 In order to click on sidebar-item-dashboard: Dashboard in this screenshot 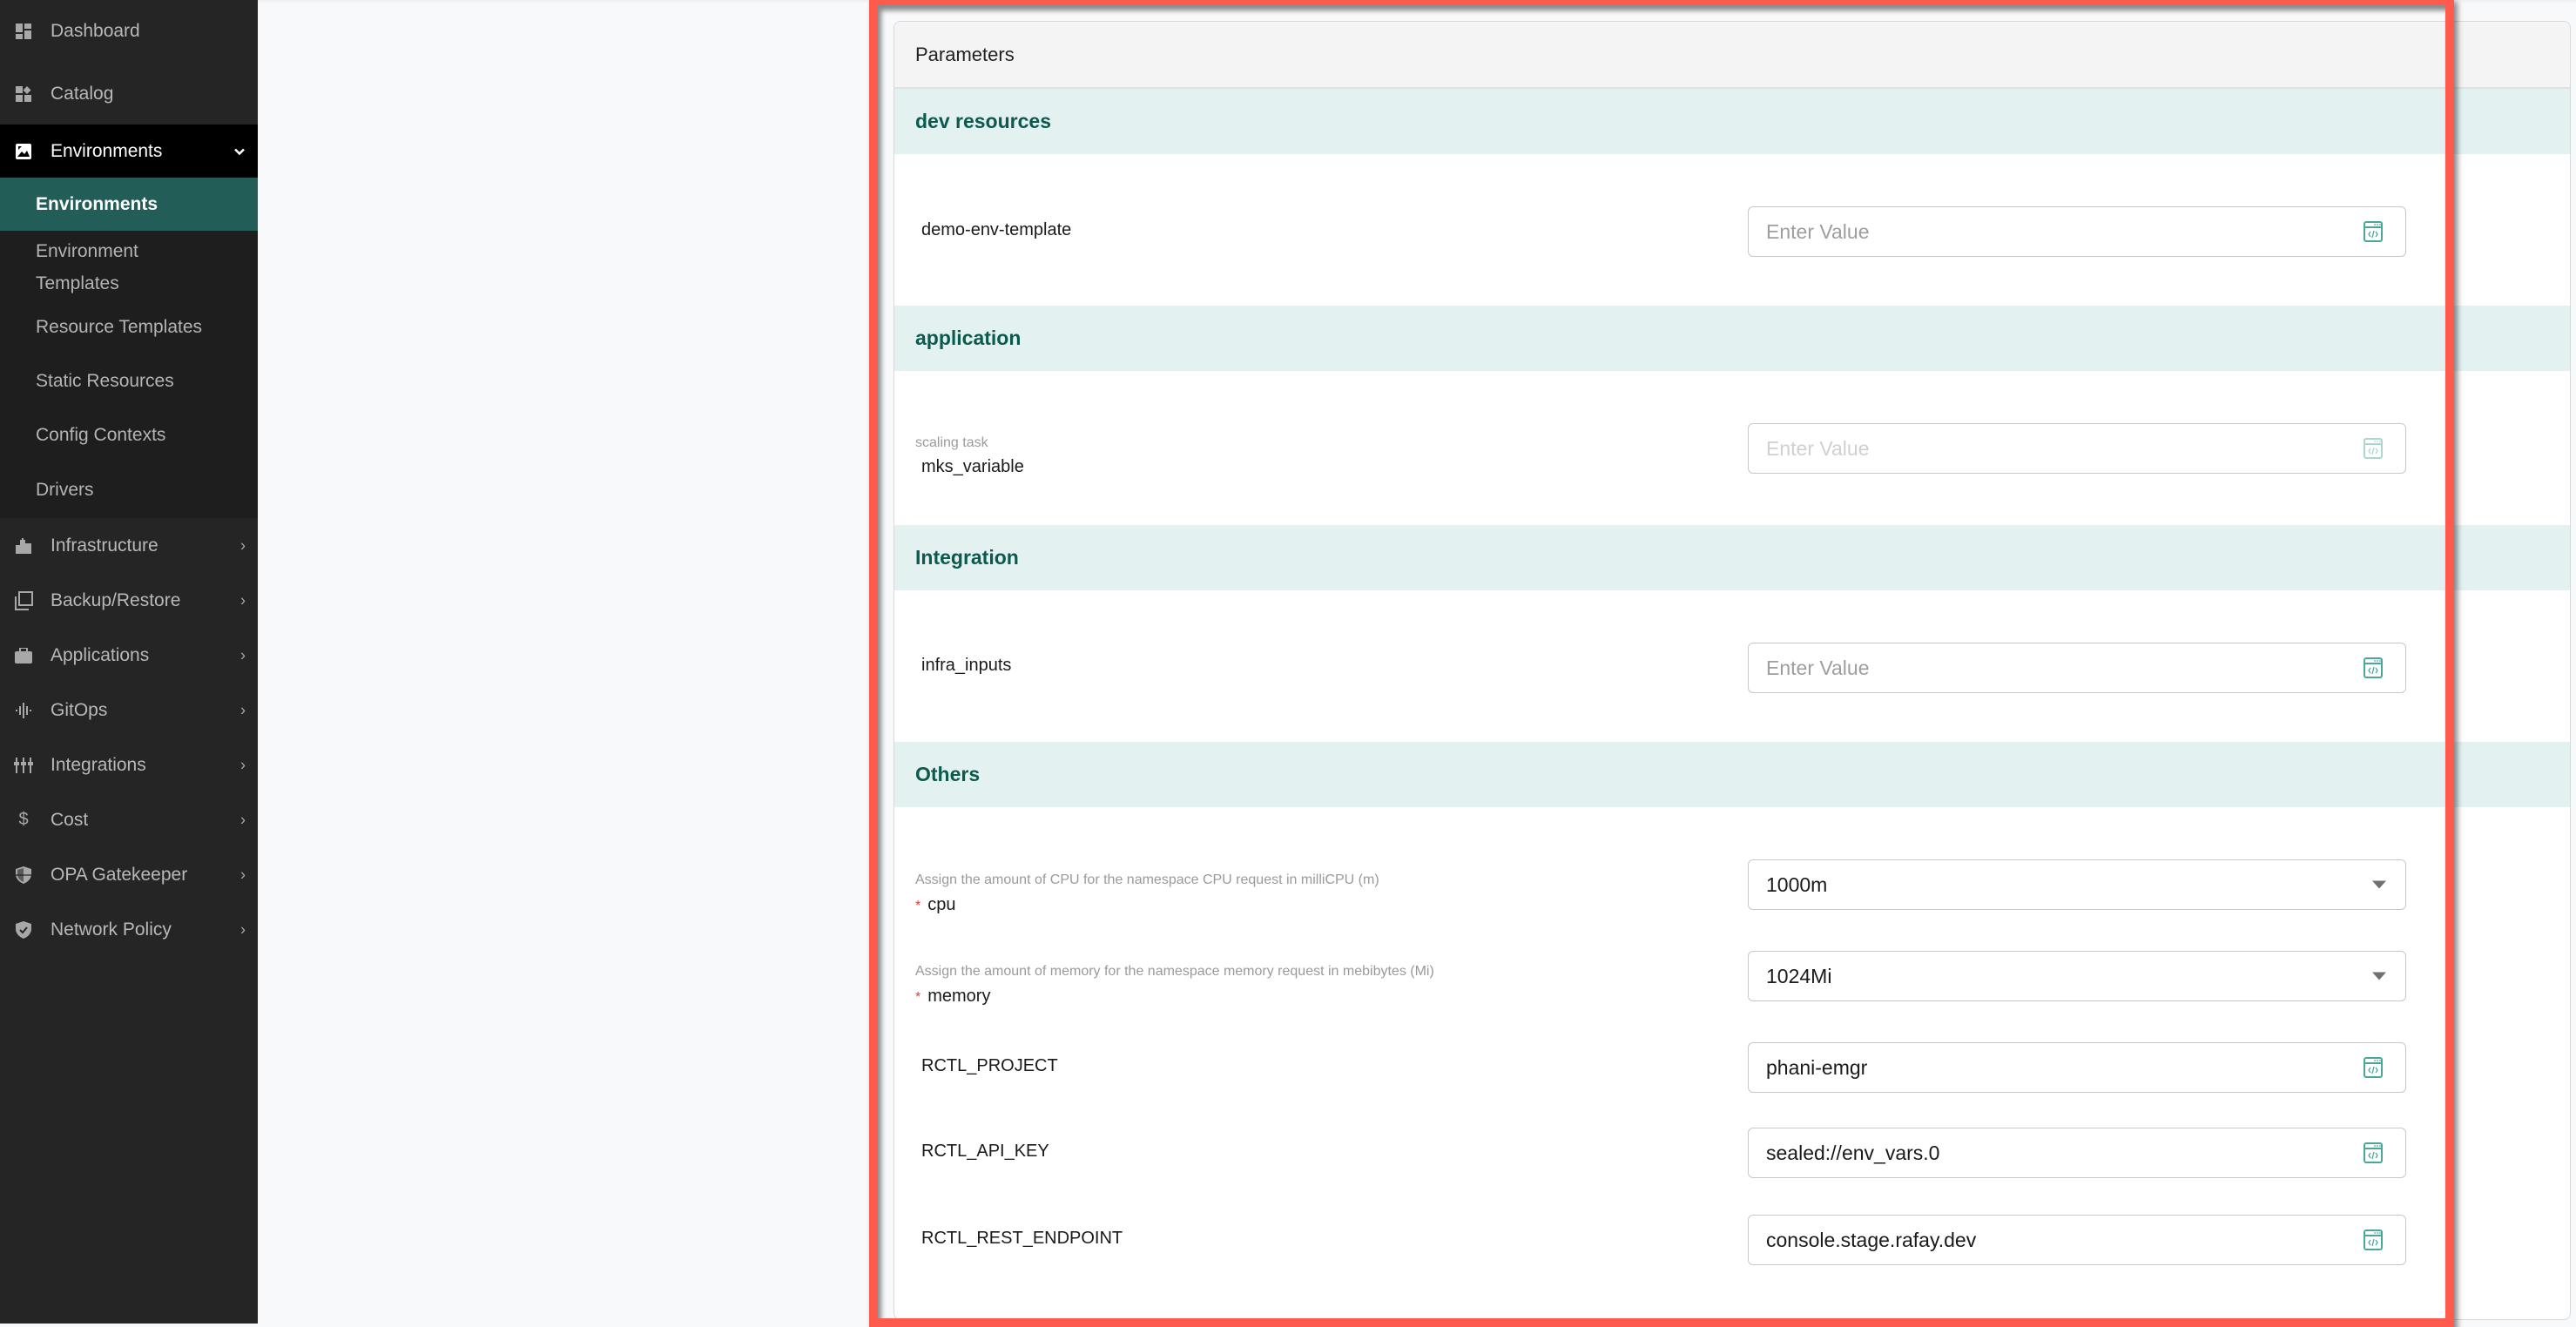, I will do `click(129, 31)`.